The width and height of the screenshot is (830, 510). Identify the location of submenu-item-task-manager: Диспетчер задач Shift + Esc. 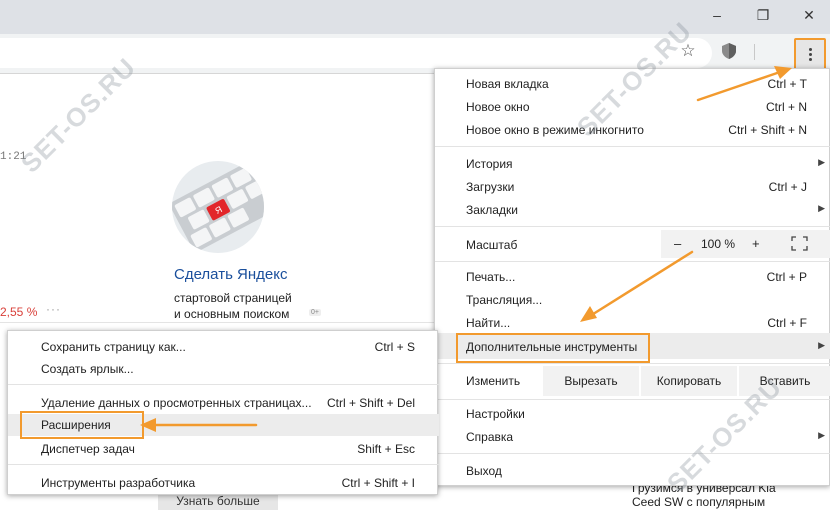
(223, 449).